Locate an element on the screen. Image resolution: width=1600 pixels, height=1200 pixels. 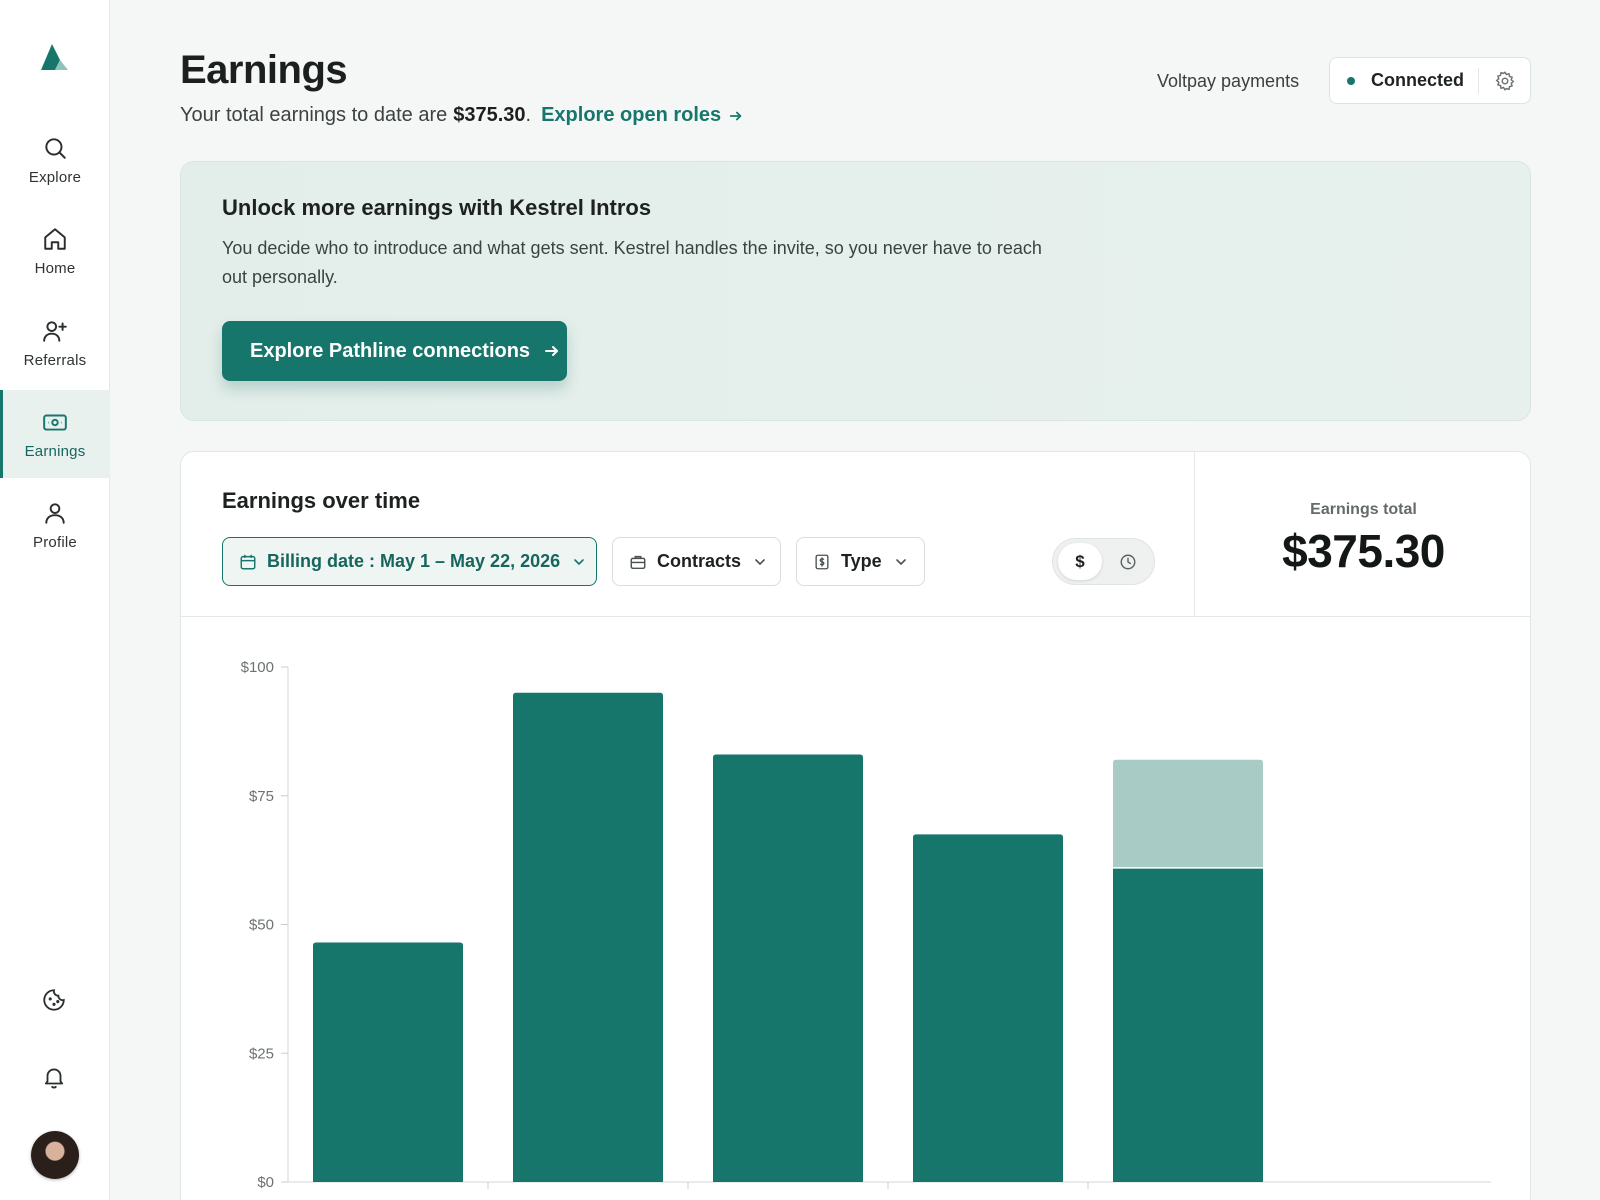
billing-date-filter: Billing date : May 1 – May 22, 2026 is located at coordinates (409, 561).